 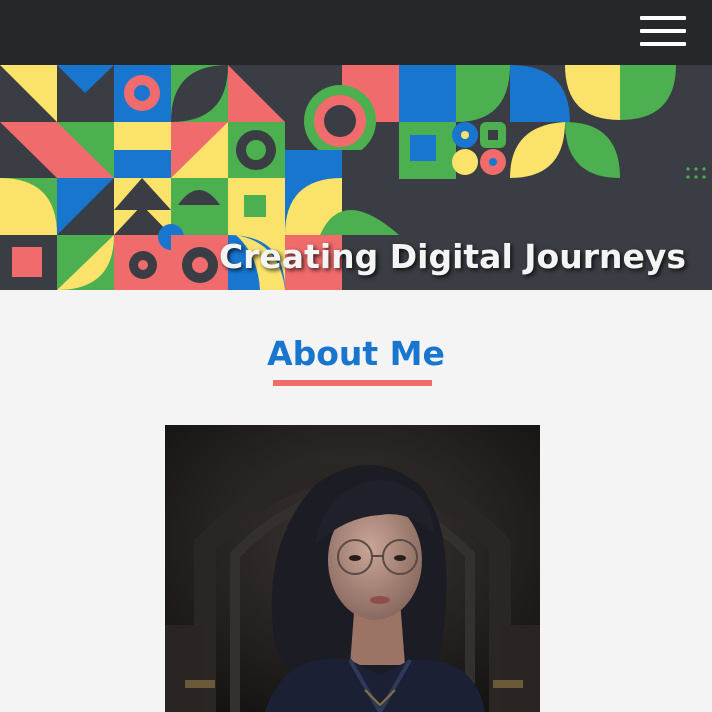 I want to click on hamburger-menu-icon, so click(x=663, y=31).